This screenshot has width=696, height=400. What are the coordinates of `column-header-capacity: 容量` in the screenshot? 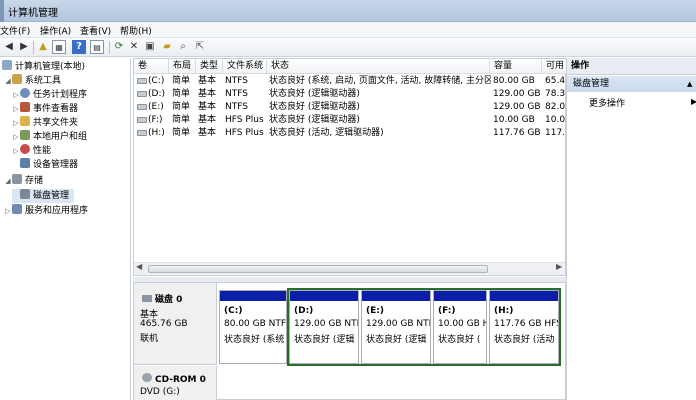 It's located at (516, 66).